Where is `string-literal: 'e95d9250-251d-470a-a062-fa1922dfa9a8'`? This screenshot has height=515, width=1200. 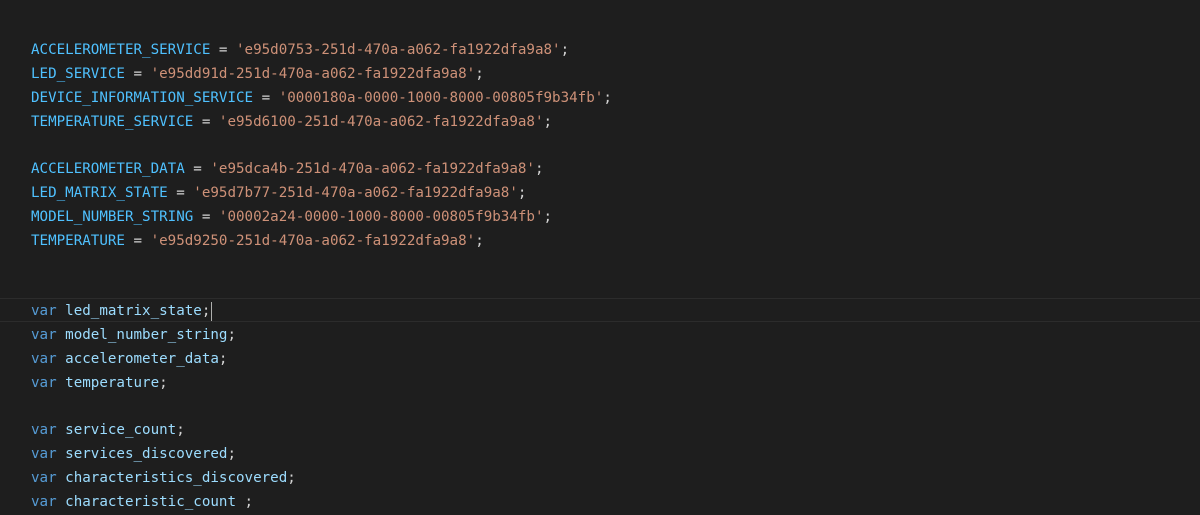 string-literal: 'e95d9250-251d-470a-a062-fa1922dfa9a8' is located at coordinates (313, 241).